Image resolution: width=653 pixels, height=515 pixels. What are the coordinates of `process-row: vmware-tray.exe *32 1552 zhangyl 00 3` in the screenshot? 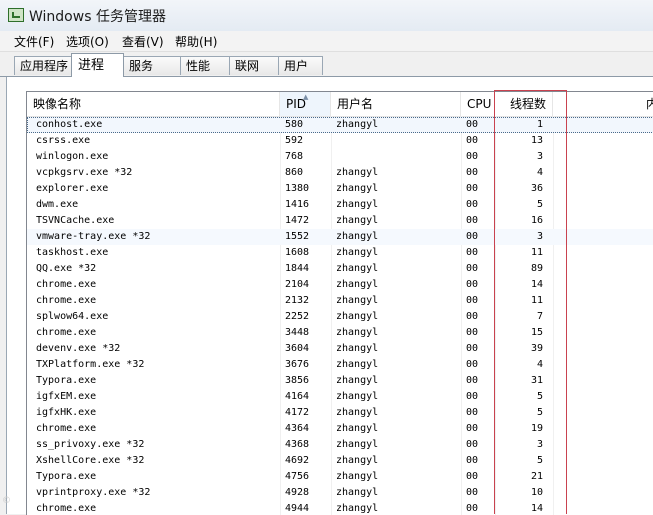 It's located at (340, 237).